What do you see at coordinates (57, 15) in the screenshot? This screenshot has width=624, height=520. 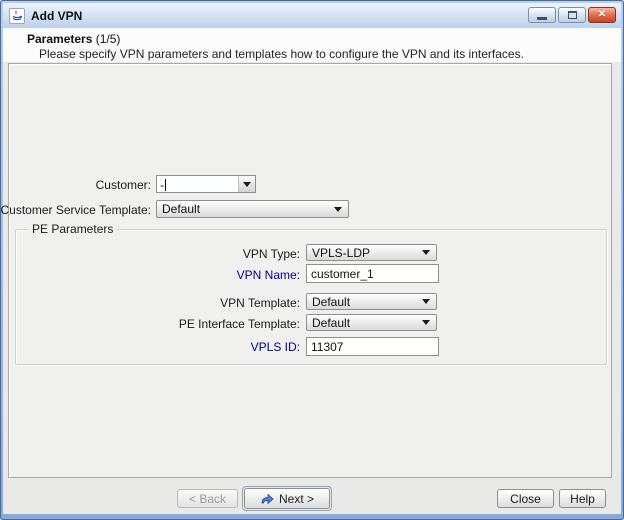 I see `window-title: Add VPN` at bounding box center [57, 15].